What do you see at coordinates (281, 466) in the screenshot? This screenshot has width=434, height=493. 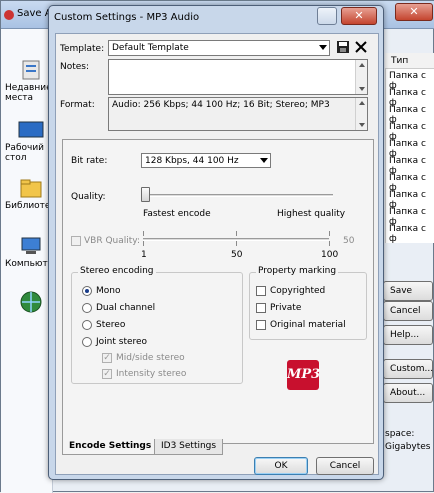 I see `ok-button: OK` at bounding box center [281, 466].